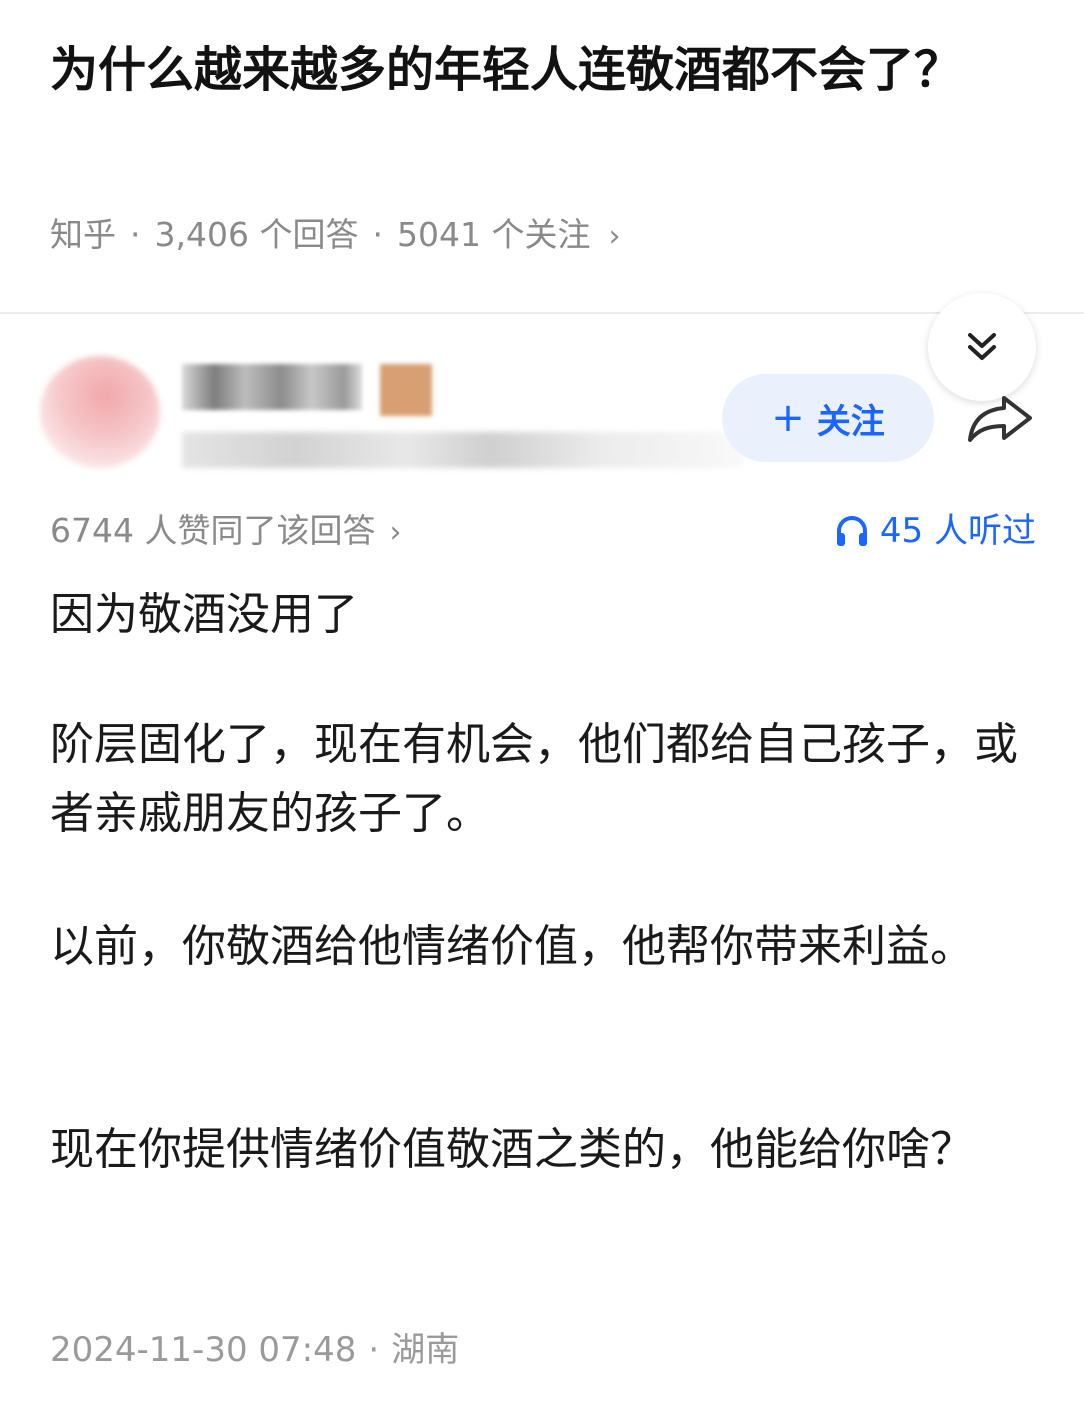 Image resolution: width=1084 pixels, height=1411 pixels. I want to click on share-arrow-icon, so click(1000, 418).